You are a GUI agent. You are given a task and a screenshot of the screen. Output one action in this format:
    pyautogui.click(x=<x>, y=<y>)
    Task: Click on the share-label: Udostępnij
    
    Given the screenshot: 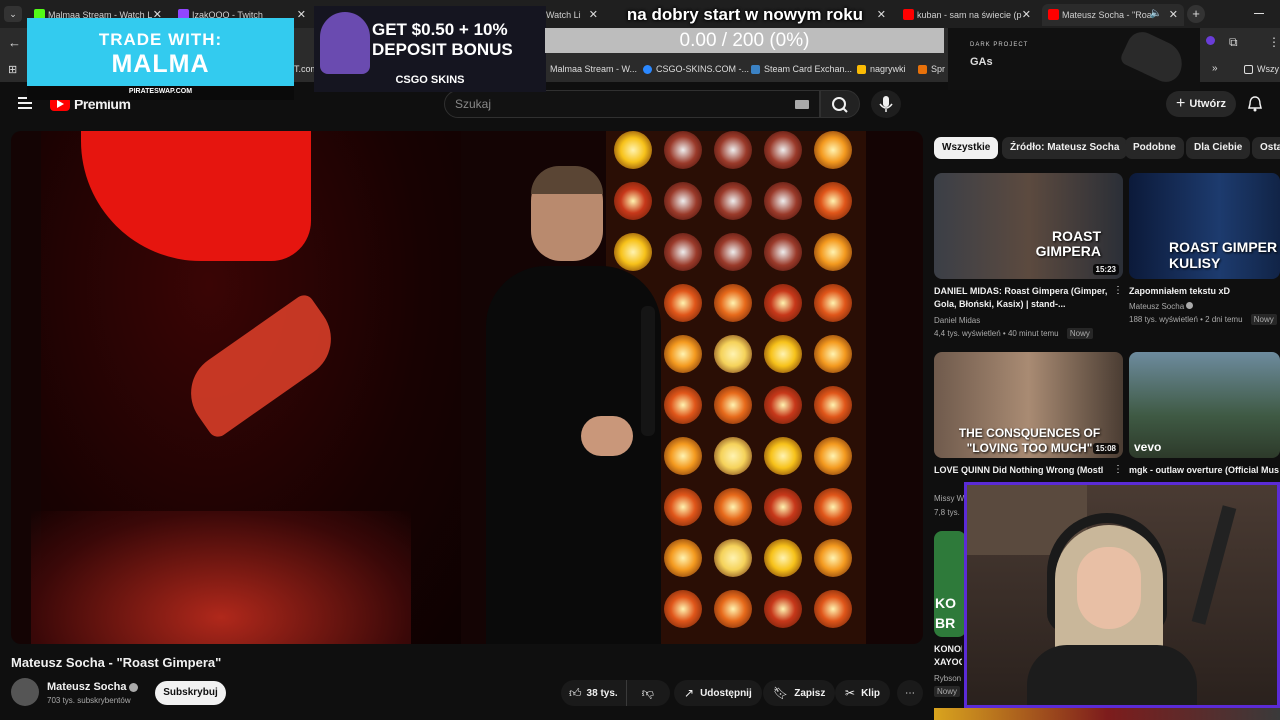 What is the action you would take?
    pyautogui.click(x=726, y=693)
    